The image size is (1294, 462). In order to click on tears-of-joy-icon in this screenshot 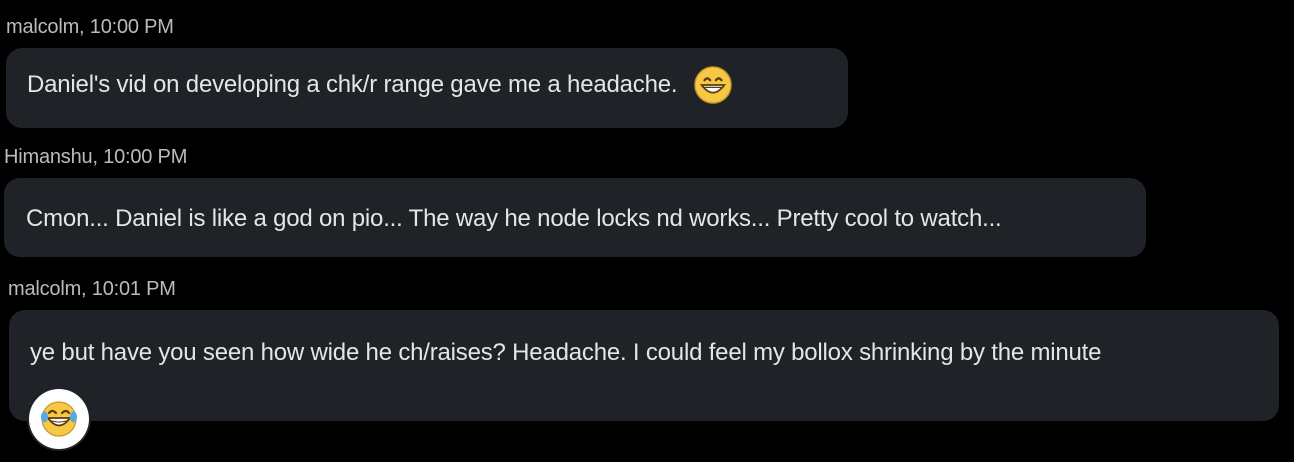, I will do `click(59, 419)`.